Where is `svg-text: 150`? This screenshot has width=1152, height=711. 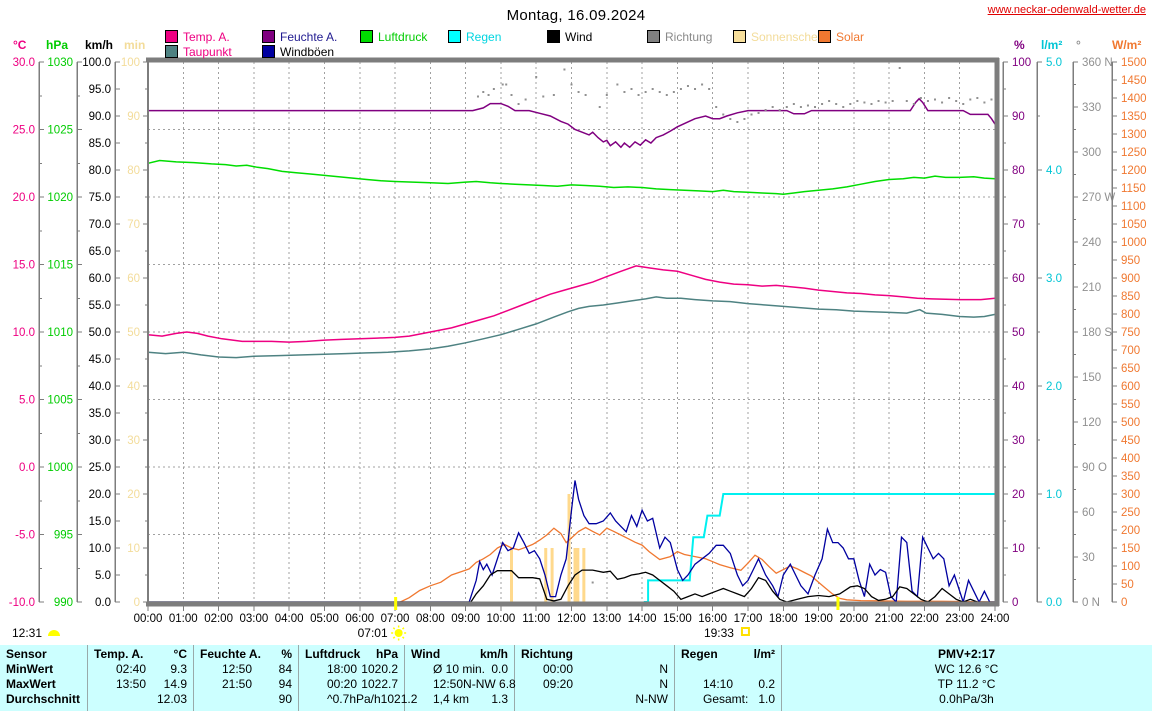
svg-text: 150 is located at coordinates (1091, 378).